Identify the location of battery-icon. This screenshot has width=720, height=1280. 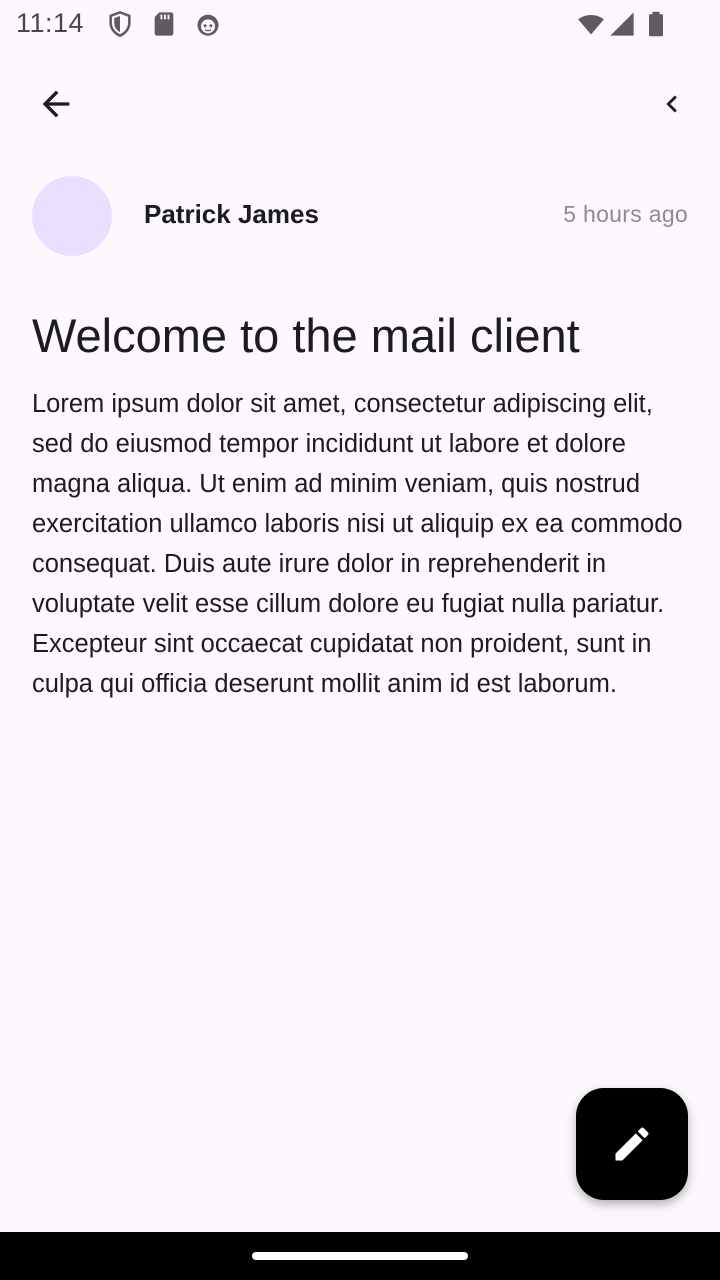
(656, 24).